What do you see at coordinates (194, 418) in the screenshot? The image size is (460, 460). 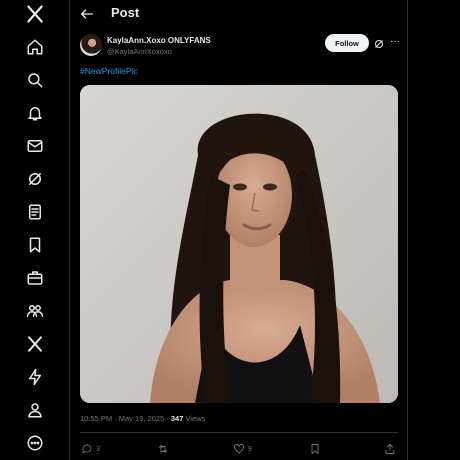 I see `view-label: Views` at bounding box center [194, 418].